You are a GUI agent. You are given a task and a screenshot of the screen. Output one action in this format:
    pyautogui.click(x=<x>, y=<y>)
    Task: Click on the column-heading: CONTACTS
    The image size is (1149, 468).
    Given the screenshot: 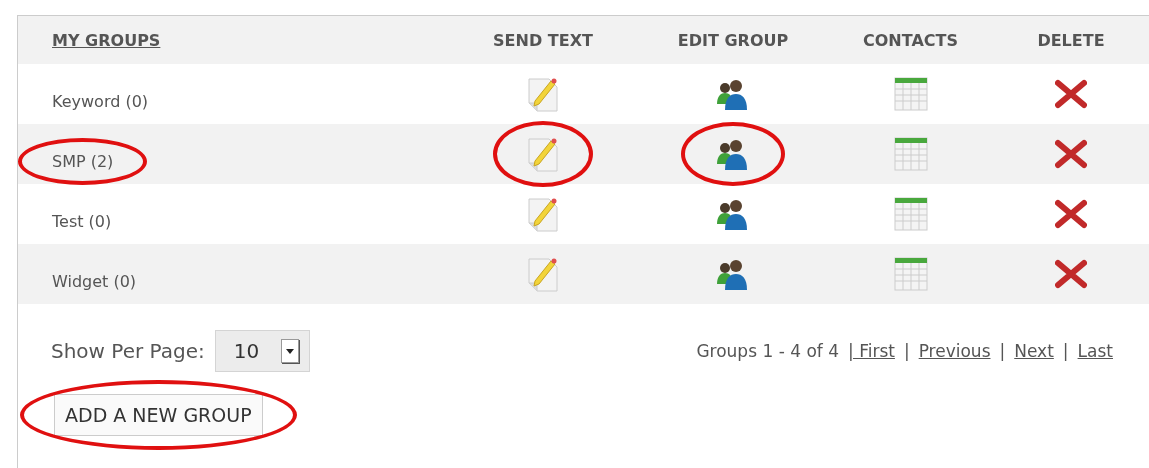 What is the action you would take?
    pyautogui.click(x=910, y=40)
    